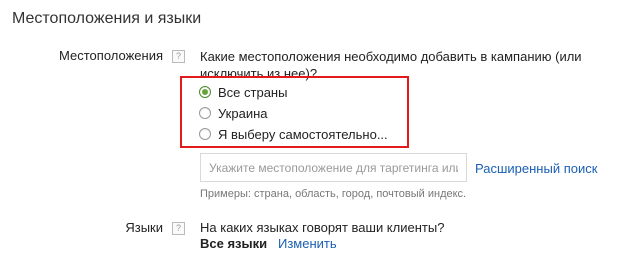  Describe the element at coordinates (107, 18) in the screenshot. I see `section-title: Местоположения и языки` at that location.